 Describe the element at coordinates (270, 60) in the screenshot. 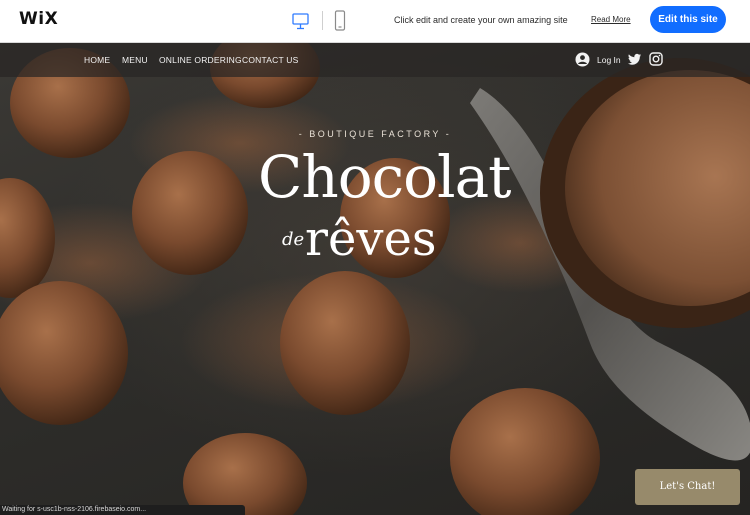

I see `nav-contact-us: CONTACT US` at that location.